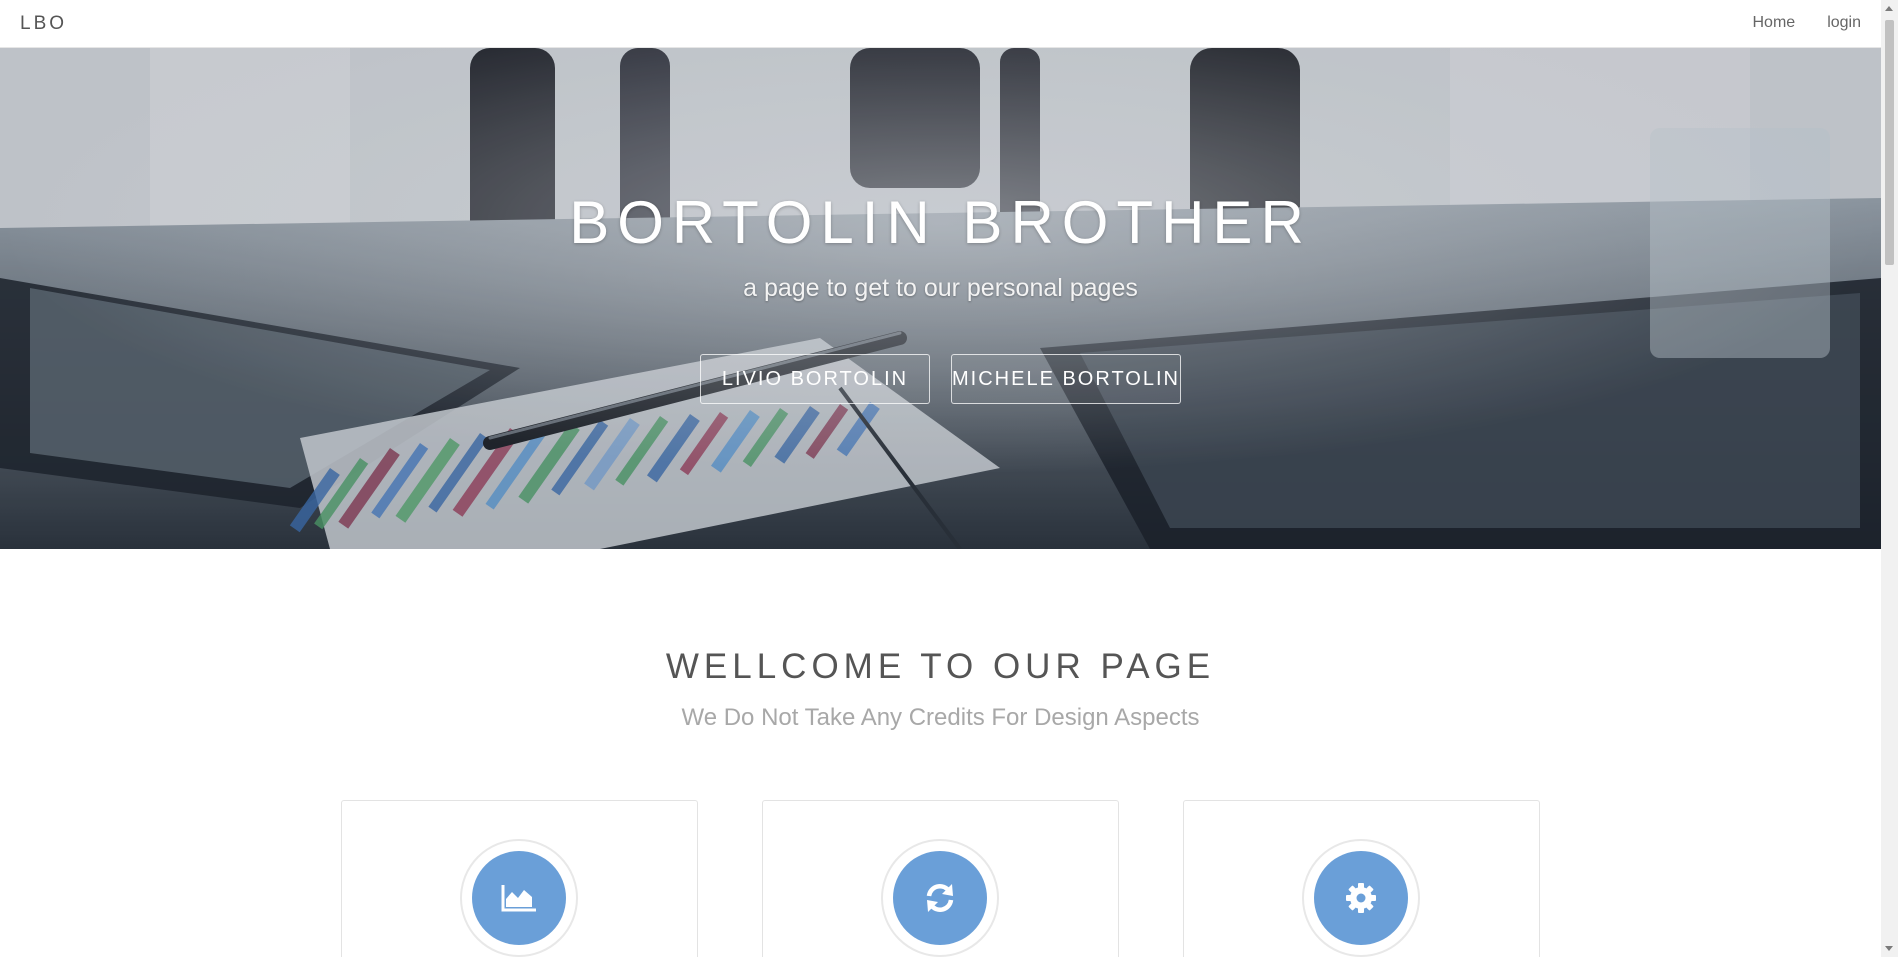 Image resolution: width=1898 pixels, height=957 pixels. I want to click on scroll-down-arrow-icon, so click(1889, 948).